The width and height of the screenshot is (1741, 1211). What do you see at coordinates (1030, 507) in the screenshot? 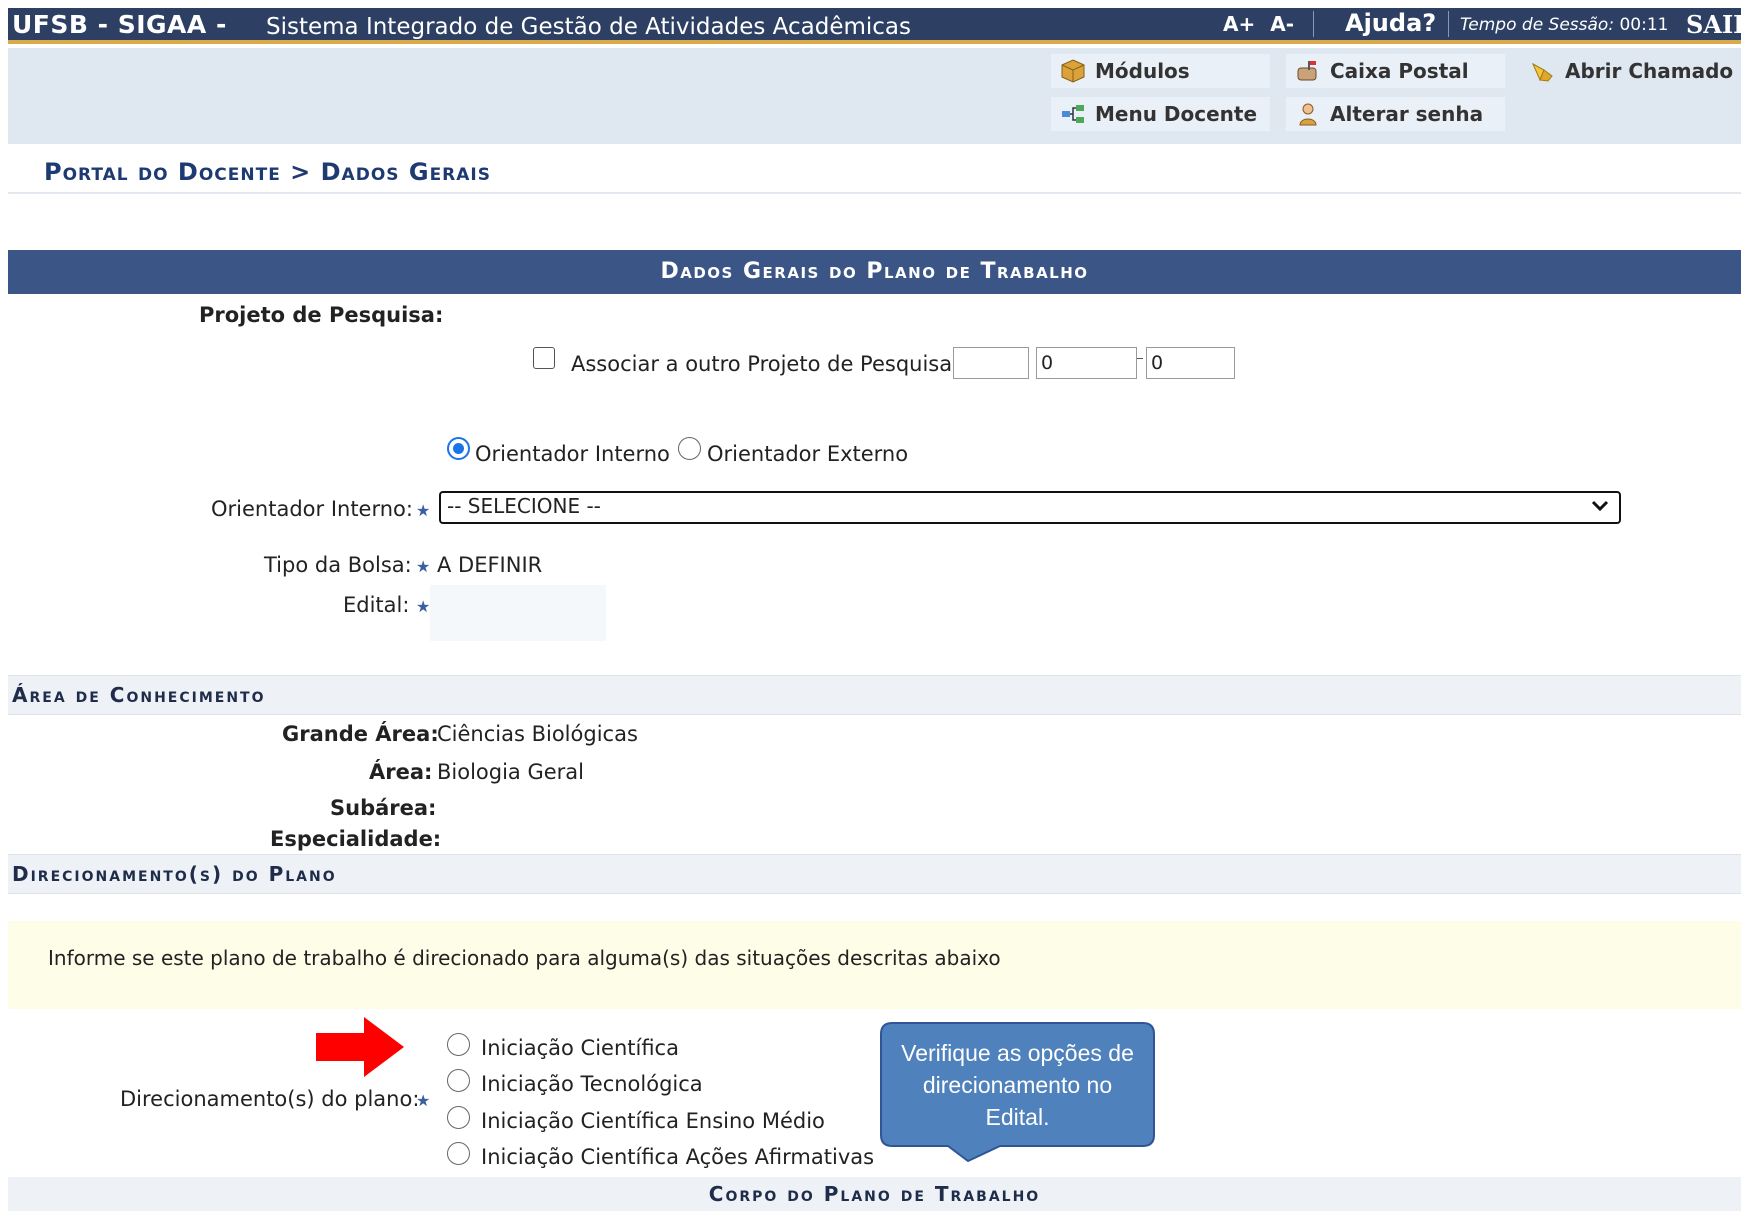
I see `orientador-interno-select: -- SELECIONE --` at bounding box center [1030, 507].